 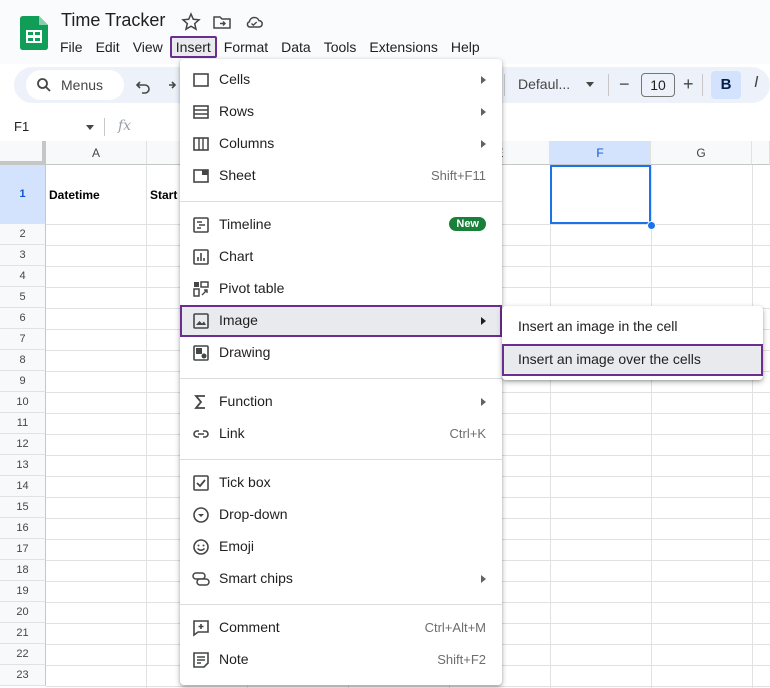 I want to click on menu-data: Data, so click(x=296, y=47).